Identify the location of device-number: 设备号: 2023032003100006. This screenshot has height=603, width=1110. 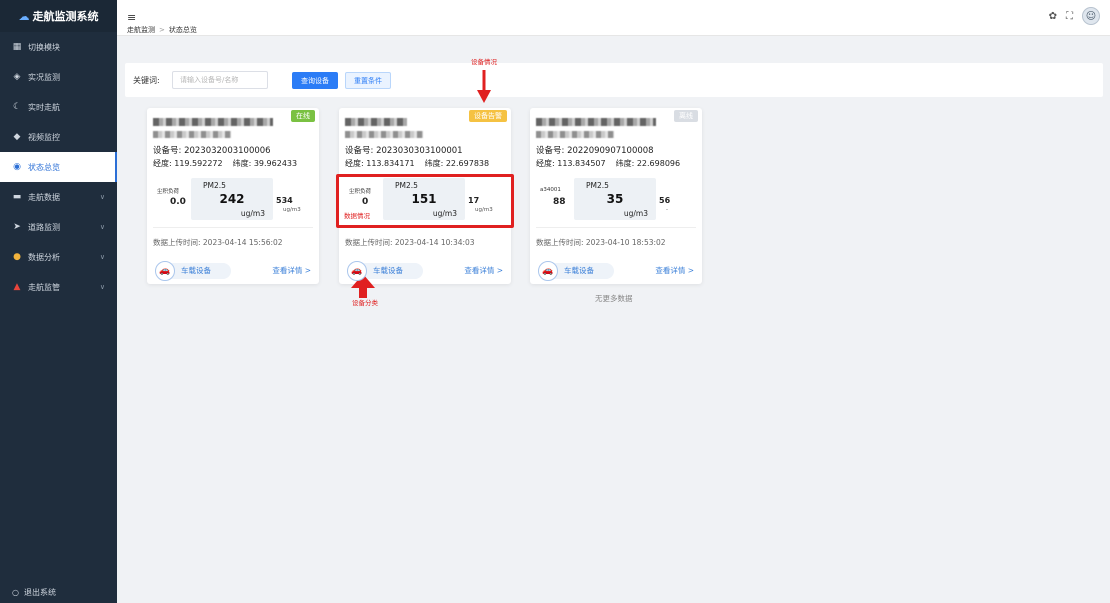
(212, 151).